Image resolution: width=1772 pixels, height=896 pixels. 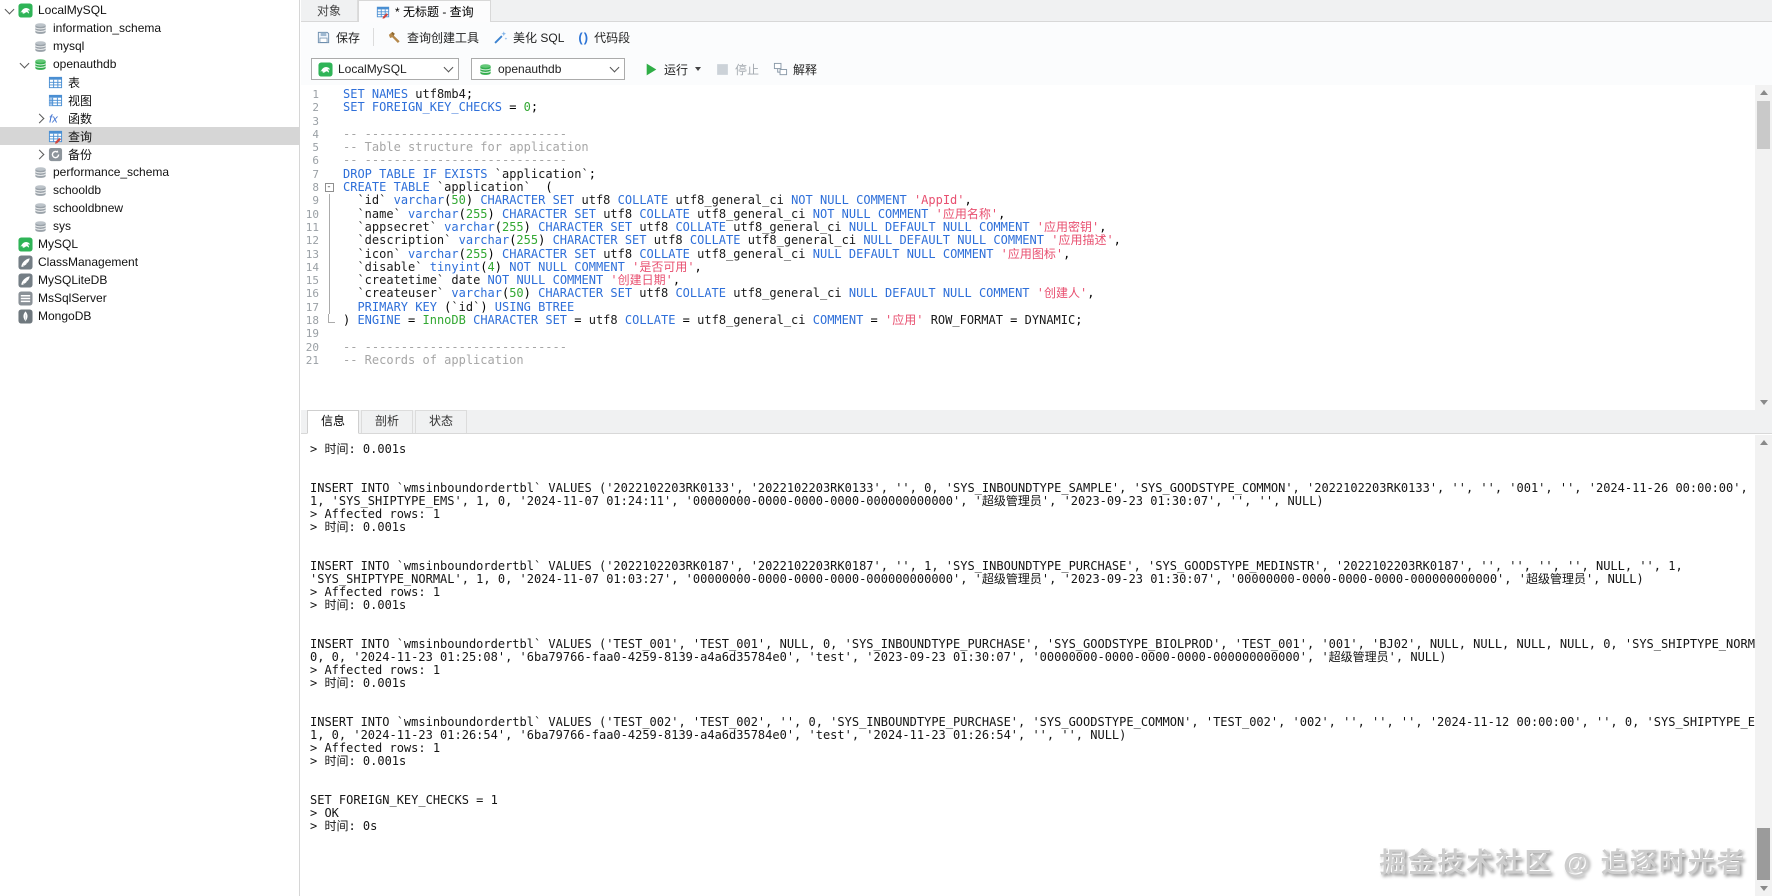 I want to click on mysql-connection-icon, so click(x=25, y=244).